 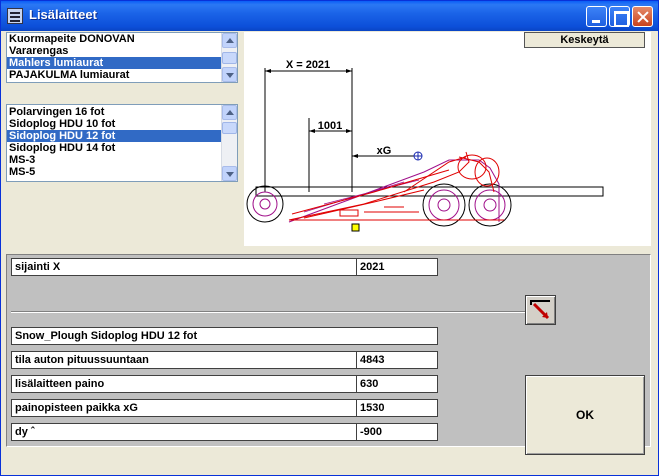 I want to click on list-item-selected: Sidoplog HDU 12 fot, so click(x=114, y=136).